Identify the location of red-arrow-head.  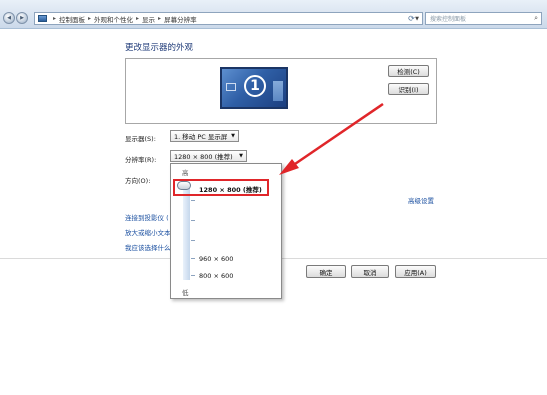
(289, 167).